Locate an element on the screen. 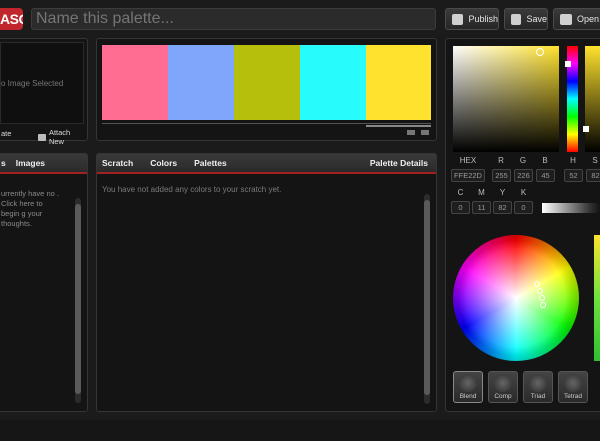 This screenshot has width=600, height=441. c-label: C is located at coordinates (460, 192).